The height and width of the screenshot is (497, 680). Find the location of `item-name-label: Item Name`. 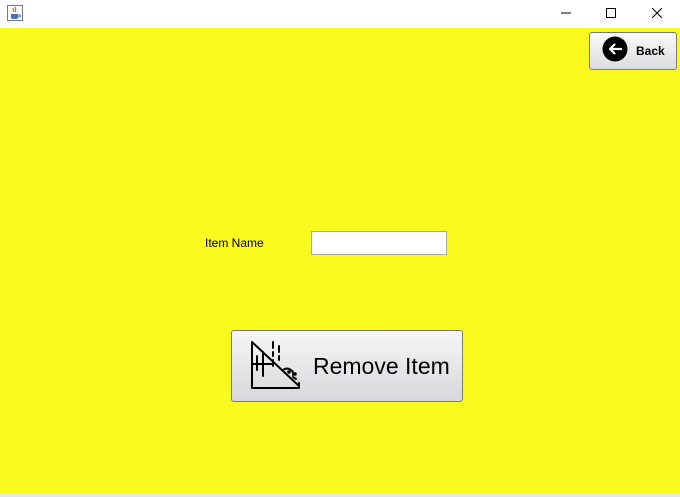

item-name-label: Item Name is located at coordinates (234, 243).